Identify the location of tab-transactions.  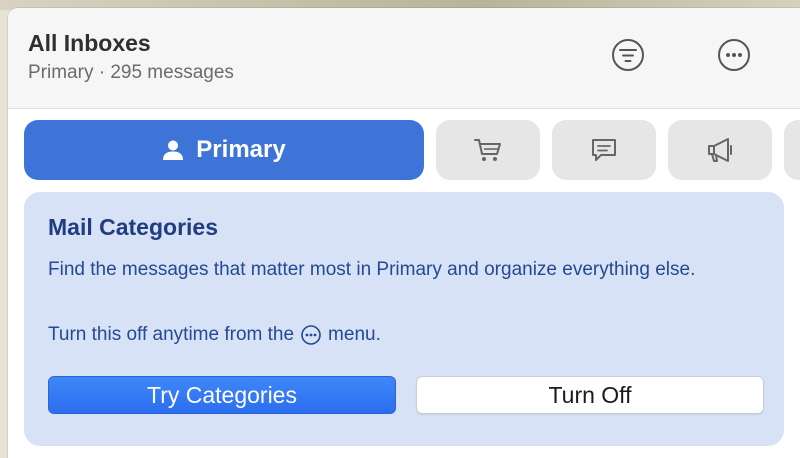
(488, 150).